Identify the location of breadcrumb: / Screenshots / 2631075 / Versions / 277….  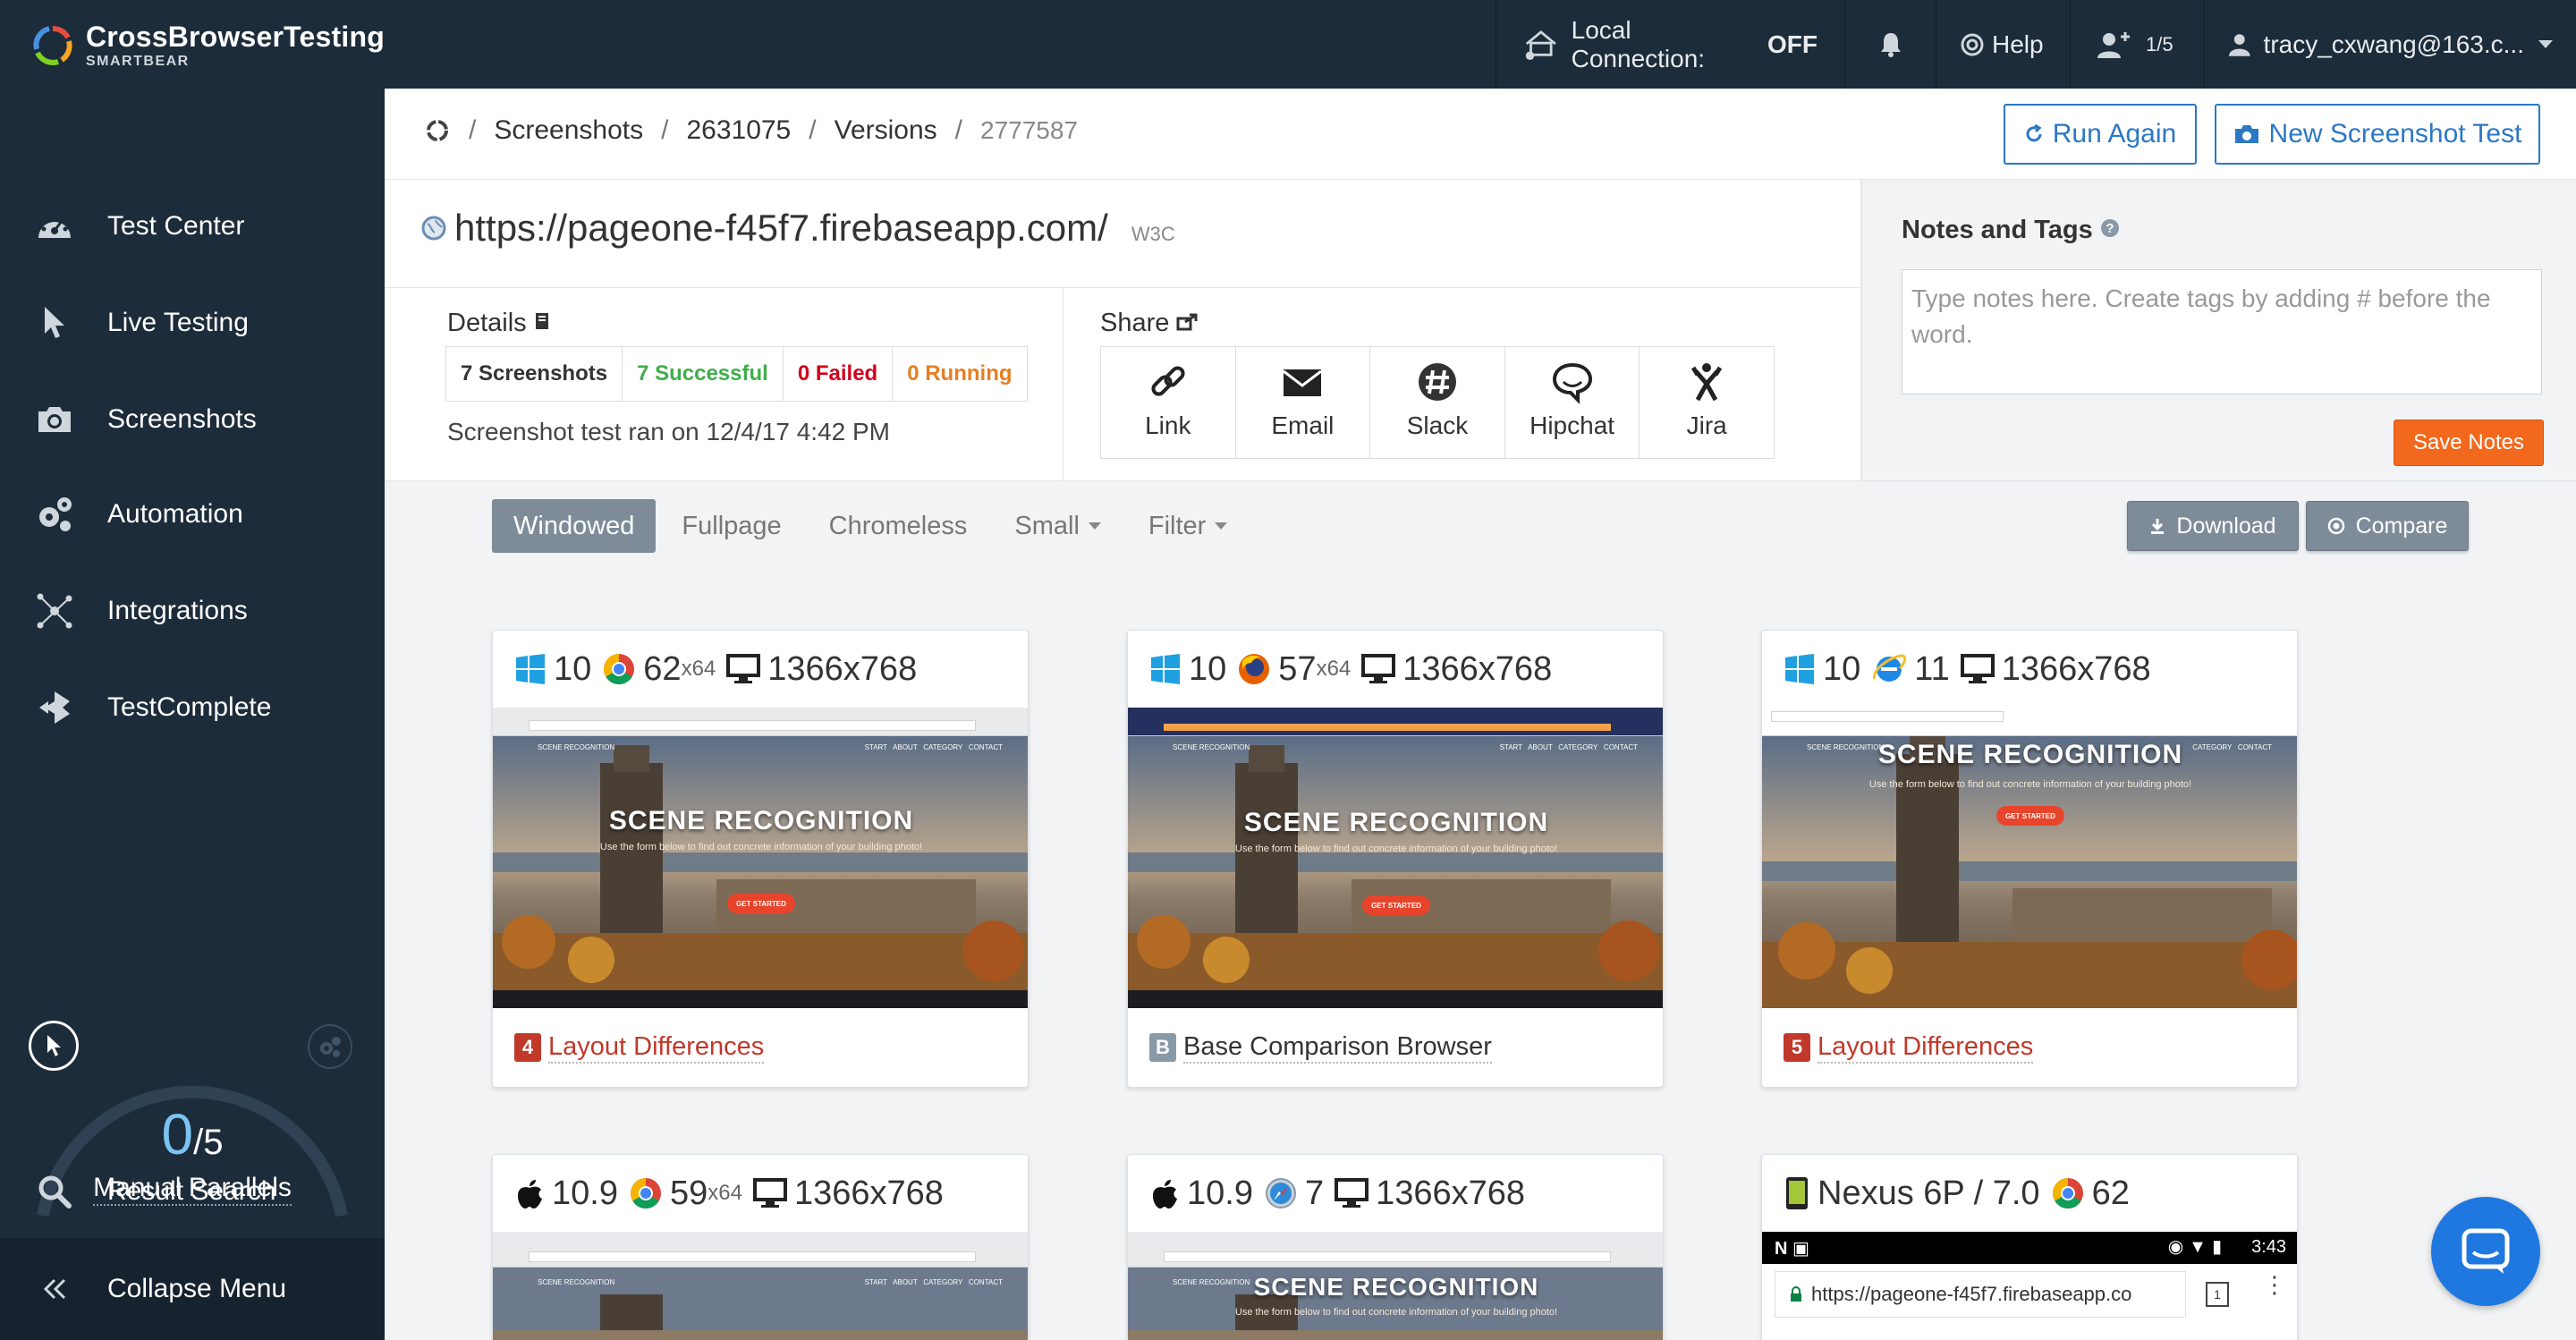
(751, 130).